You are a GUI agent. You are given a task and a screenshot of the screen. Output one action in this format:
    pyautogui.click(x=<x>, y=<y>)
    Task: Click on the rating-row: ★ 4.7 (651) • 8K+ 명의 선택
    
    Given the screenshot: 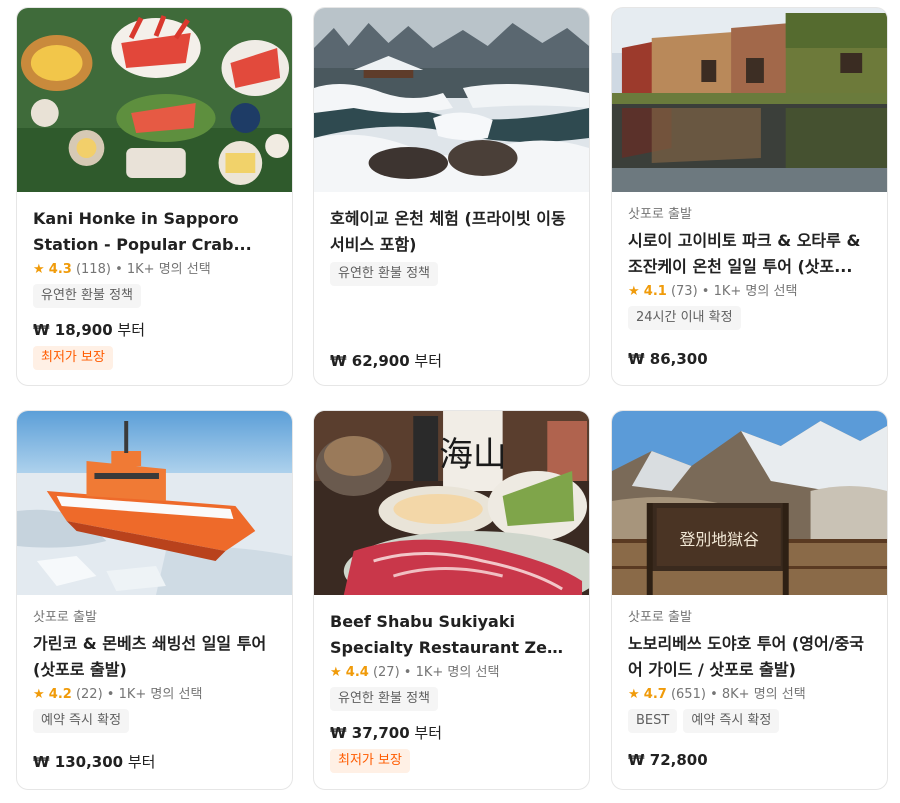 What is the action you would take?
    pyautogui.click(x=749, y=695)
    